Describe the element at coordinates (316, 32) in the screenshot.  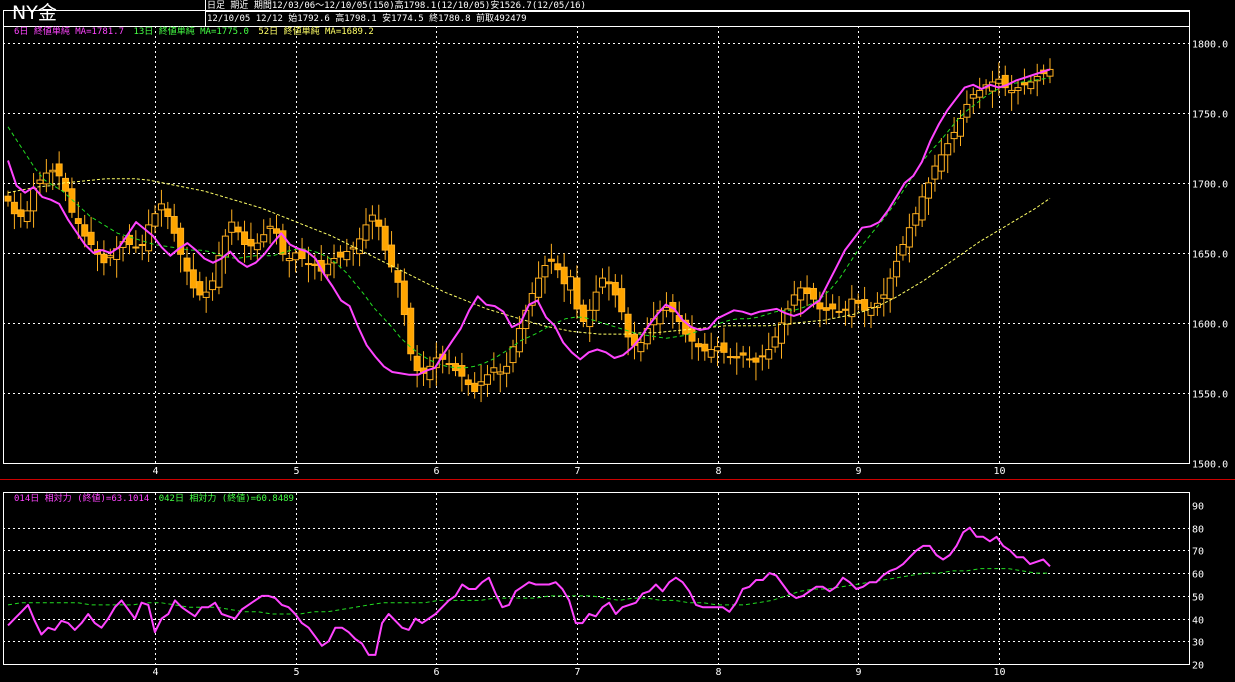
I see `legend-ma52: 52日 終値単純 MA=1689.2` at that location.